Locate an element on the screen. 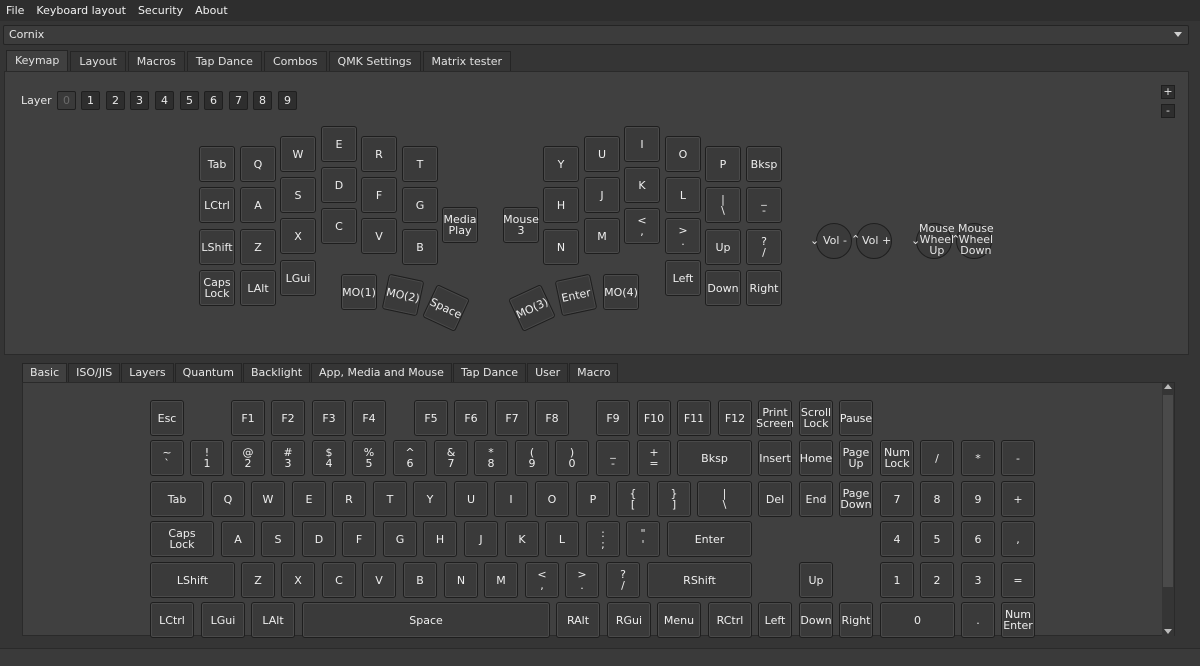 The height and width of the screenshot is (666, 1200). menu-security: Security is located at coordinates (160, 10).